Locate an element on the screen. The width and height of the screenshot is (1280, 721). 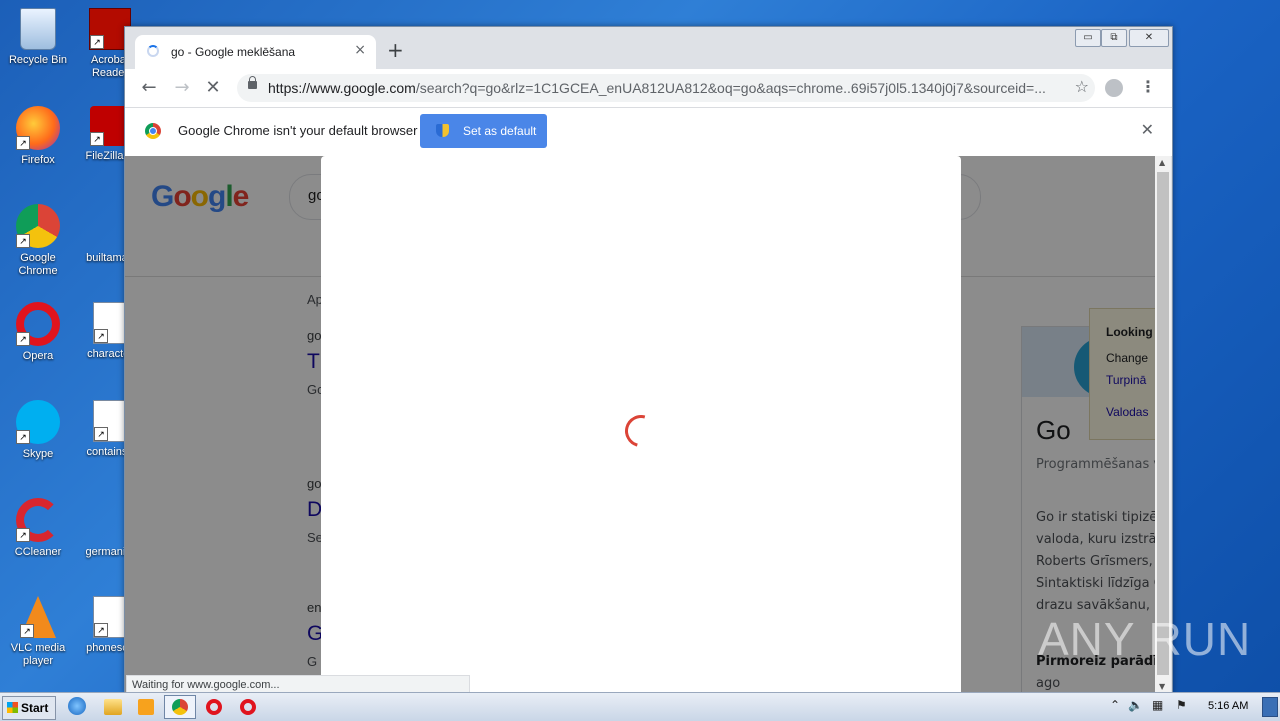
ccleaner-icon: ↗ is located at coordinates (38, 520).